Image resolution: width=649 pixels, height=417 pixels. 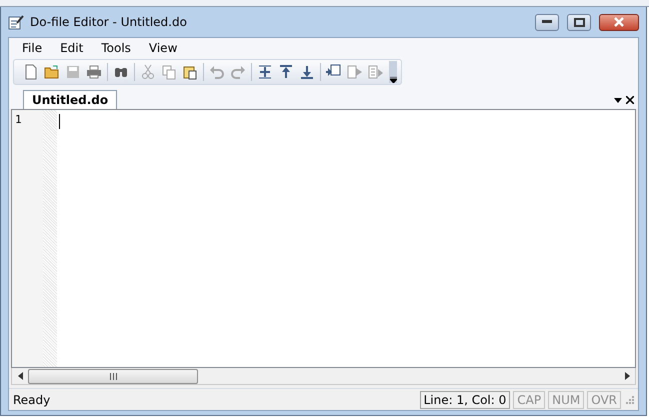 What do you see at coordinates (169, 72) in the screenshot?
I see `copy-icon` at bounding box center [169, 72].